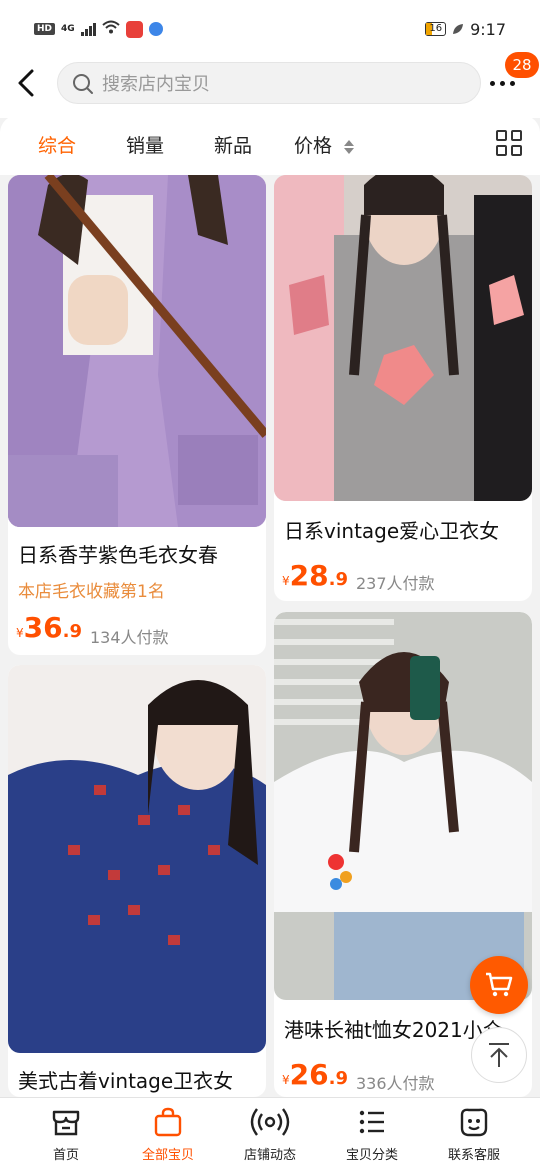 This screenshot has height=1170, width=540. I want to click on nav-home: 首页, so click(66, 1133).